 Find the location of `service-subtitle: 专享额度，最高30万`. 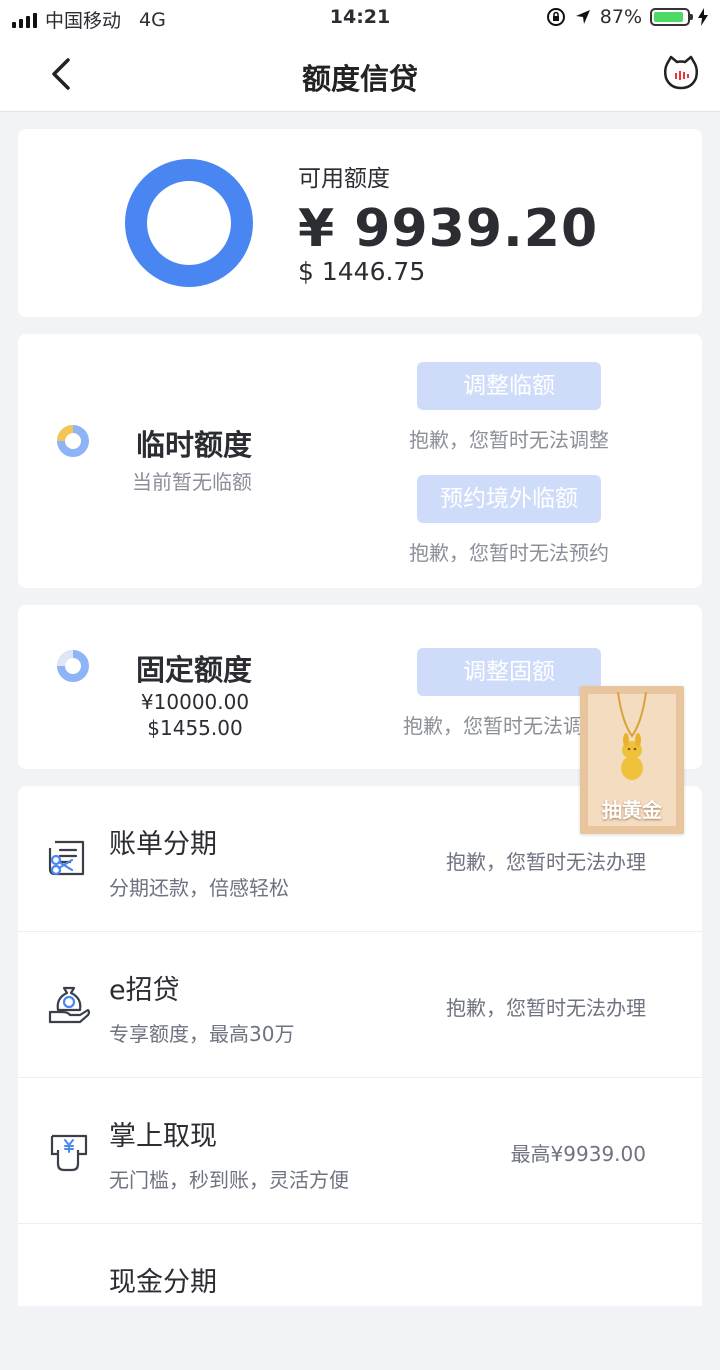

service-subtitle: 专享额度，最高30万 is located at coordinates (202, 1034).